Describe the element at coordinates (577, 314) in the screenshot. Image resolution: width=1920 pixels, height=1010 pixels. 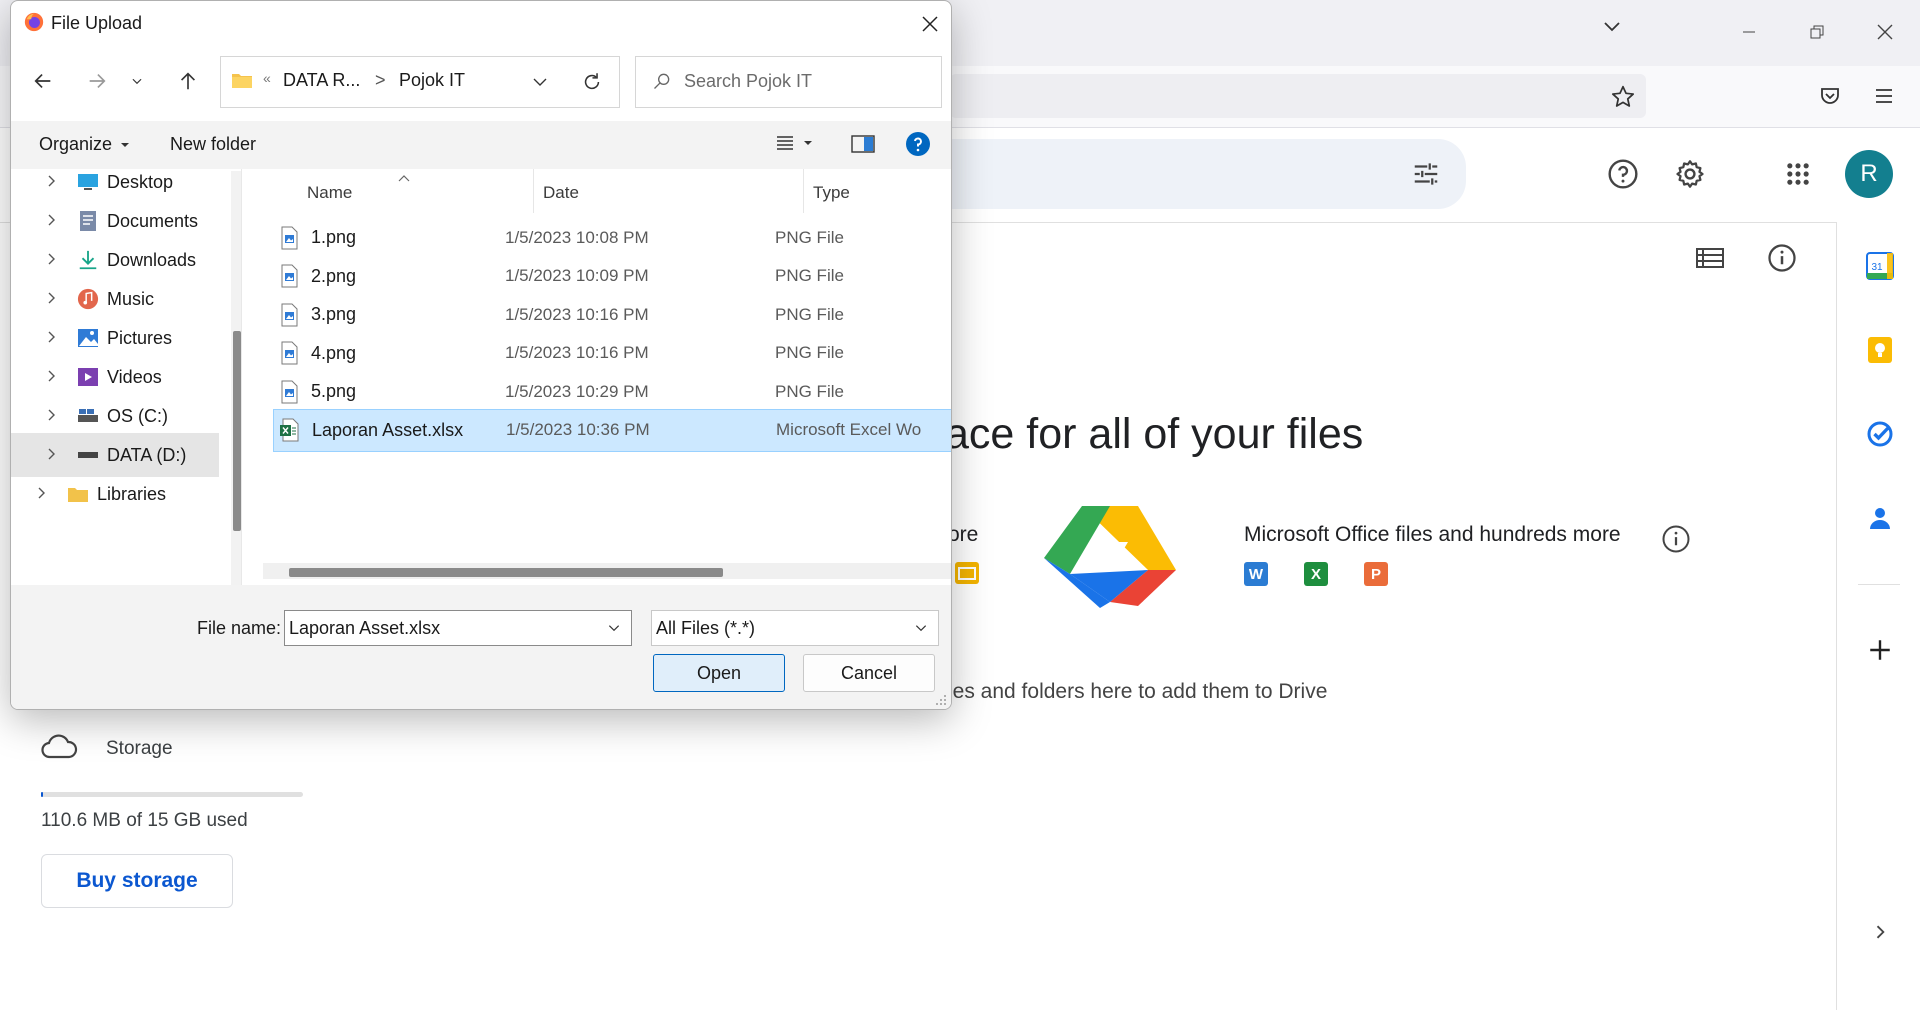
I see `file-date: 1/5/2023 10:16 PM` at that location.